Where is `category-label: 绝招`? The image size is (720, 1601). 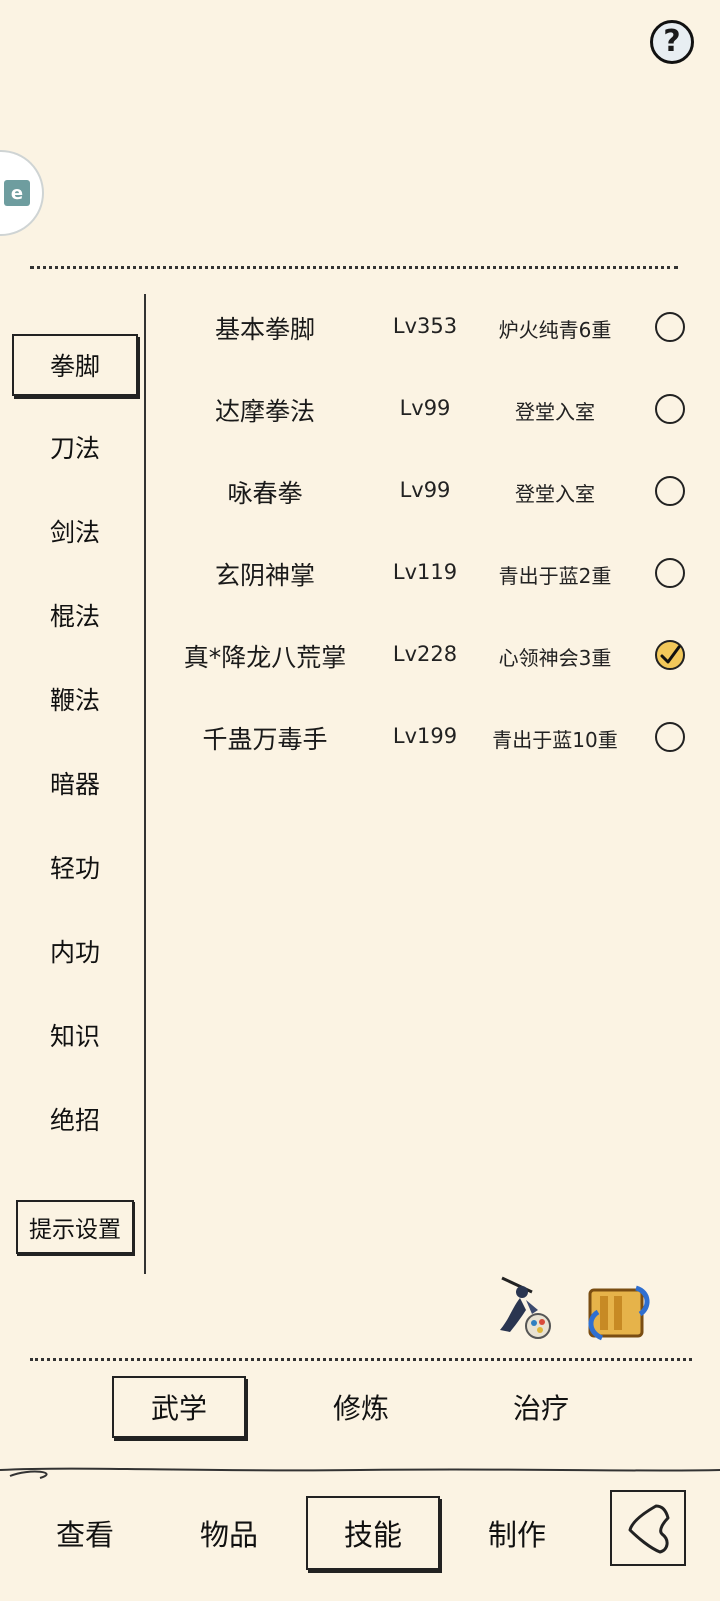 category-label: 绝招 is located at coordinates (74, 1120).